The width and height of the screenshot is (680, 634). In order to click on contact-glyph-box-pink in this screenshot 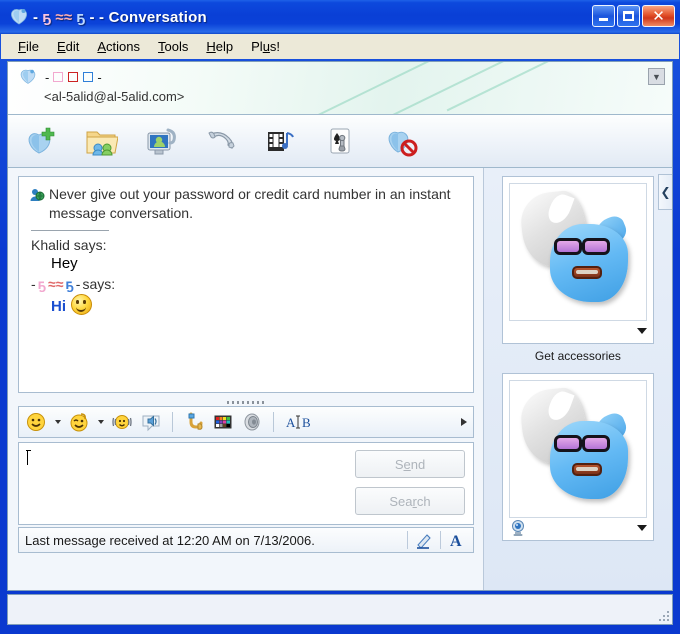, I will do `click(58, 77)`.